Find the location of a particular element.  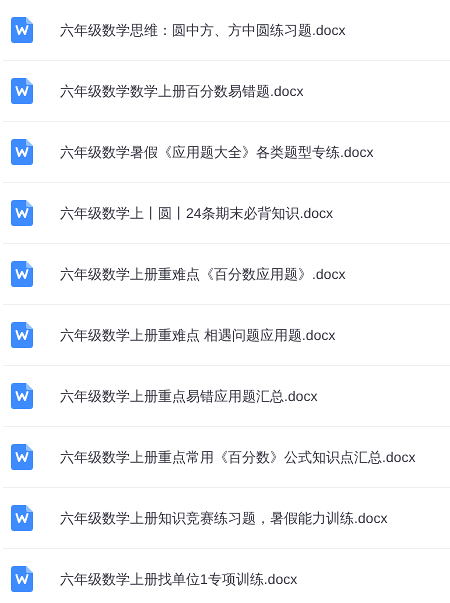

file-name: 六年级数学上册重点易错应用题汇总.docx is located at coordinates (189, 396).